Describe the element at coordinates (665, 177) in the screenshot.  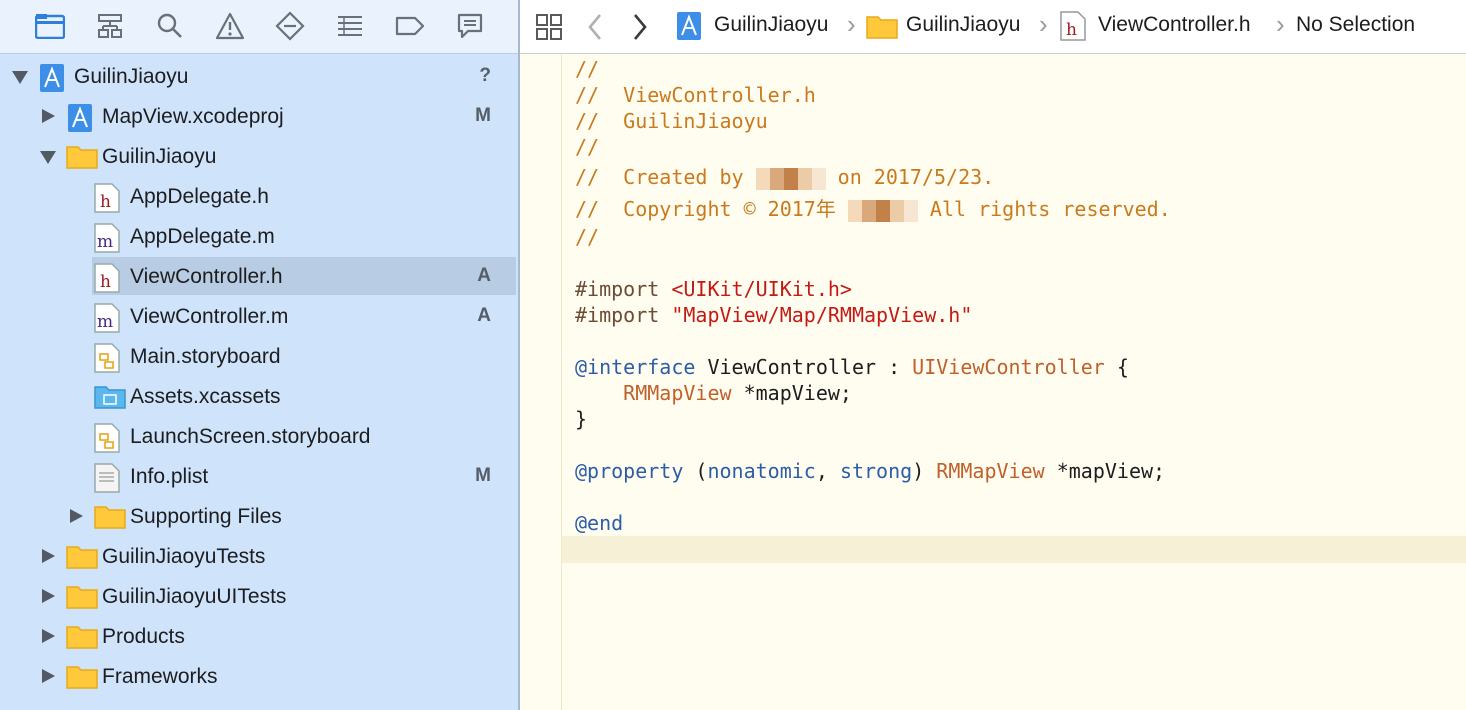
I see `comment-text: // Created by` at that location.